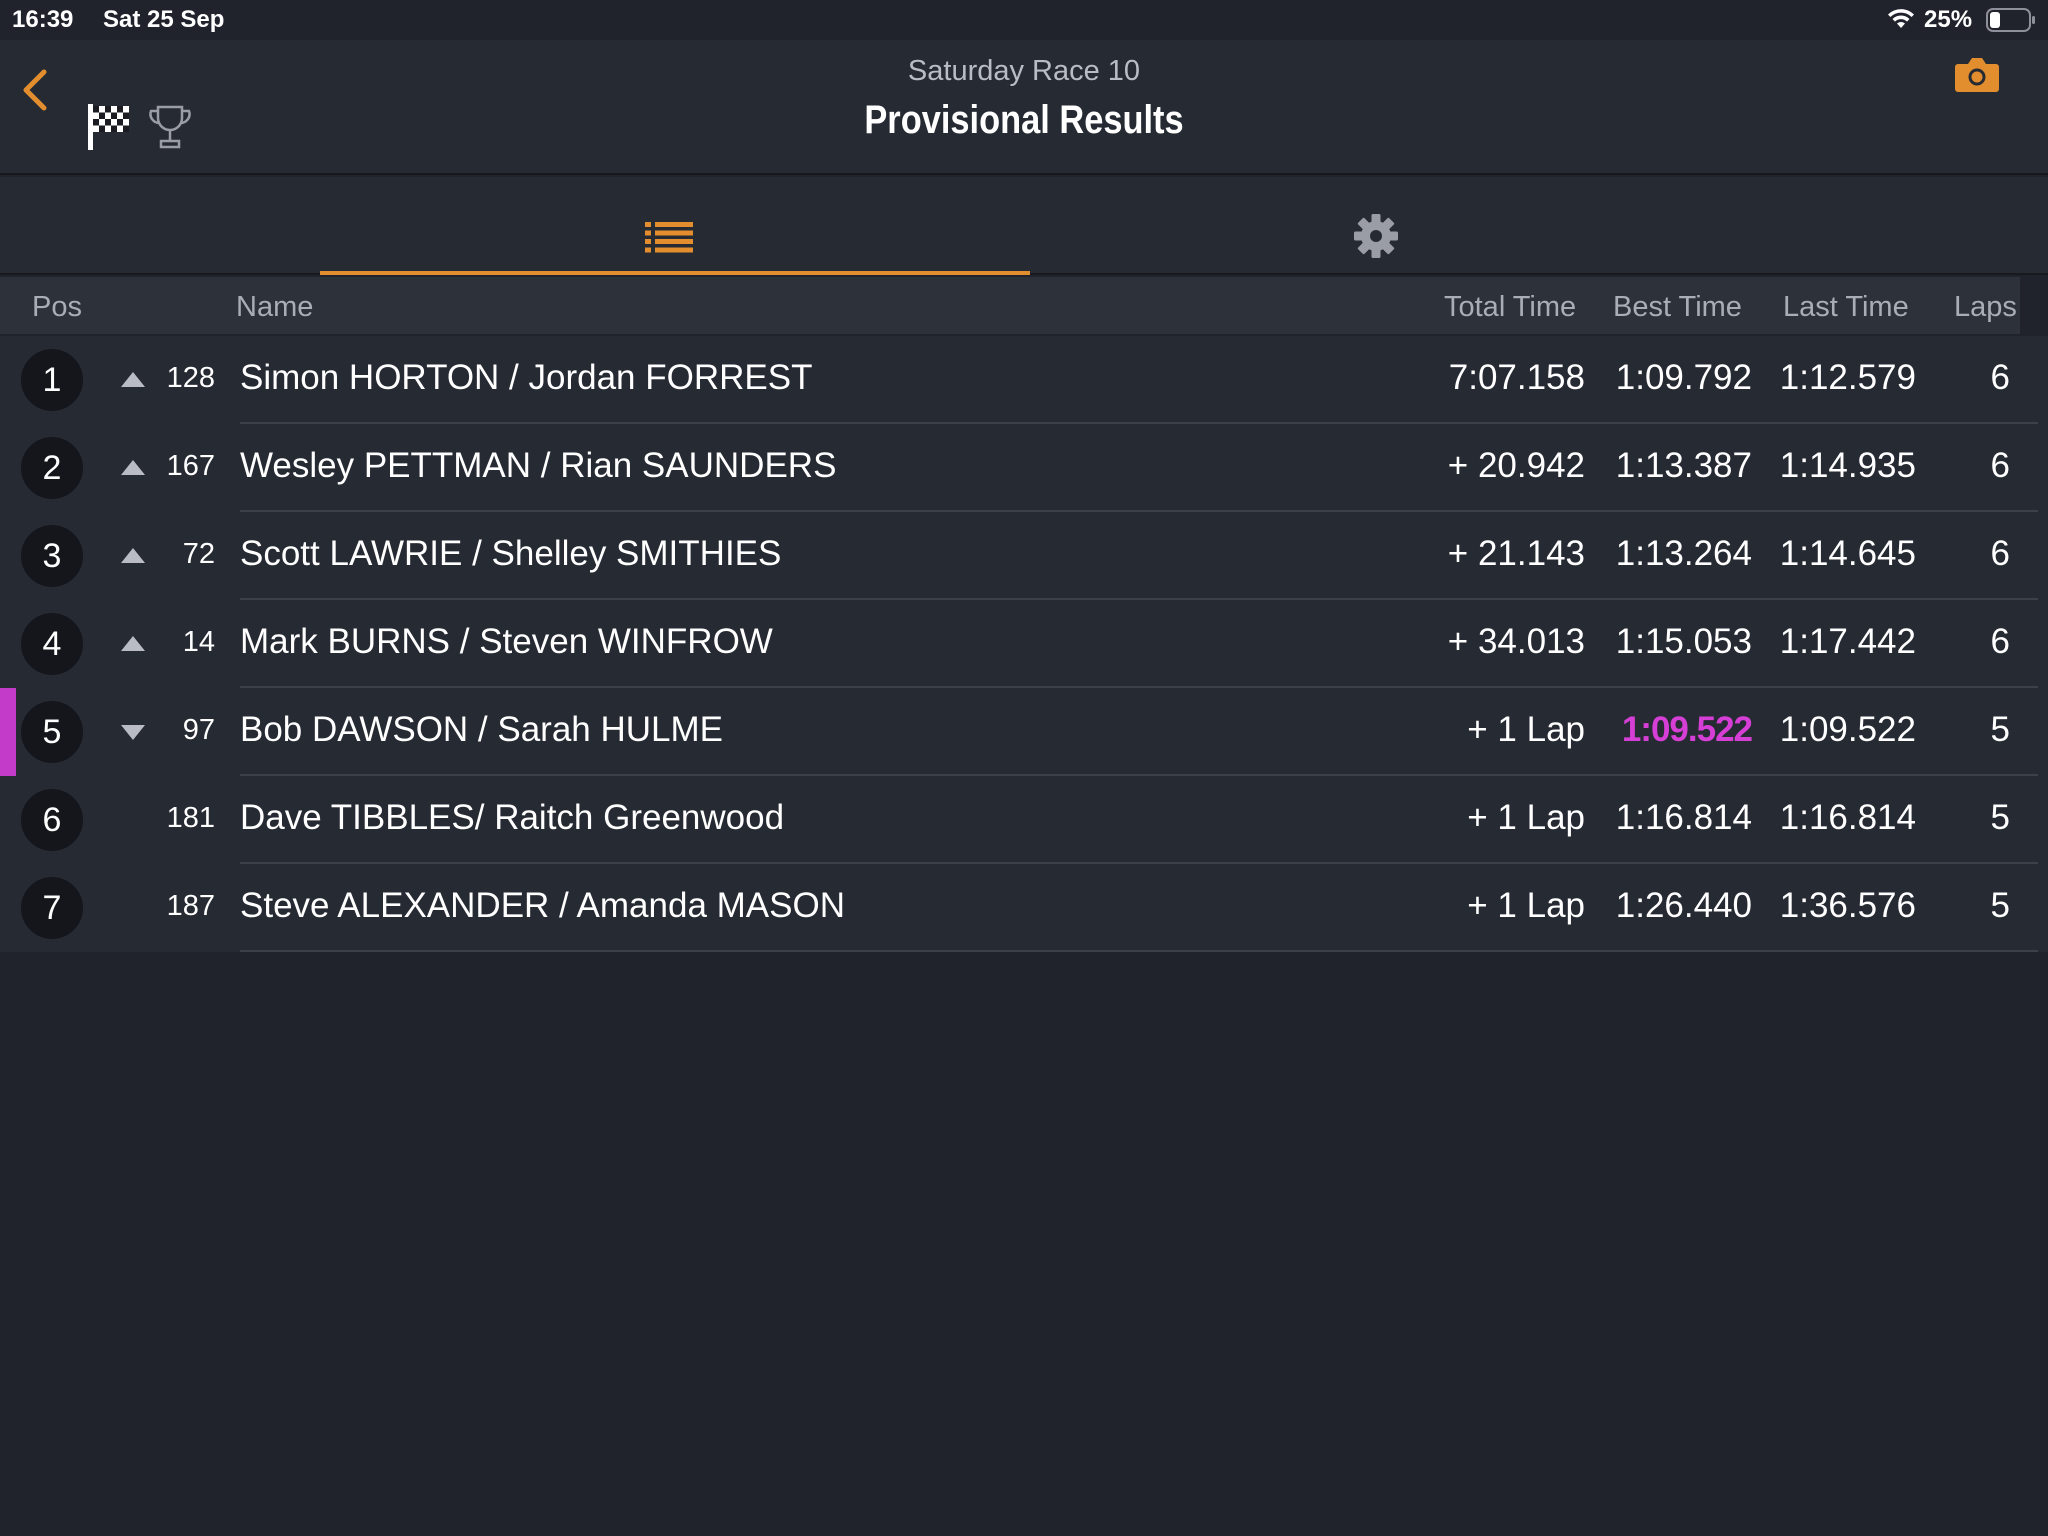 The image size is (2048, 1536). What do you see at coordinates (190, 466) in the screenshot?
I see `car-number: 167` at bounding box center [190, 466].